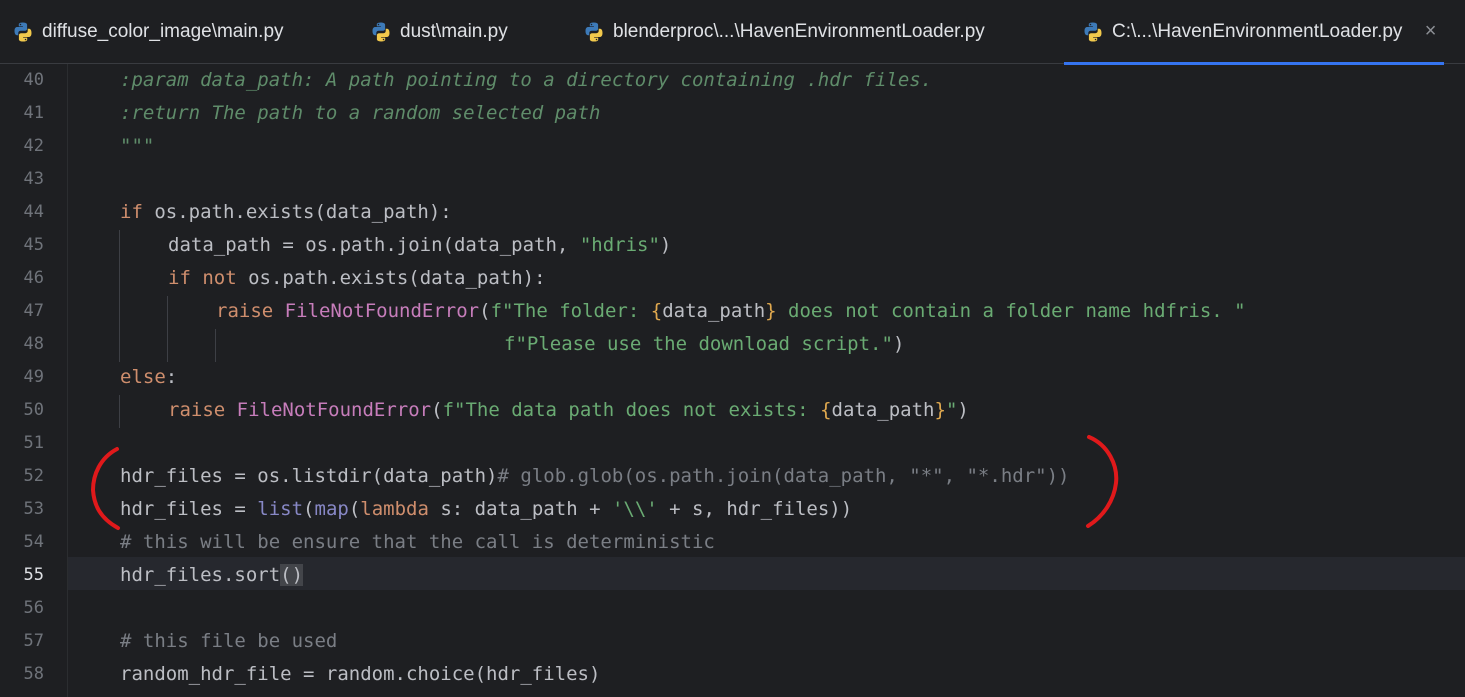 The width and height of the screenshot is (1465, 697). Describe the element at coordinates (331, 509) in the screenshot. I see `builtin: map` at that location.